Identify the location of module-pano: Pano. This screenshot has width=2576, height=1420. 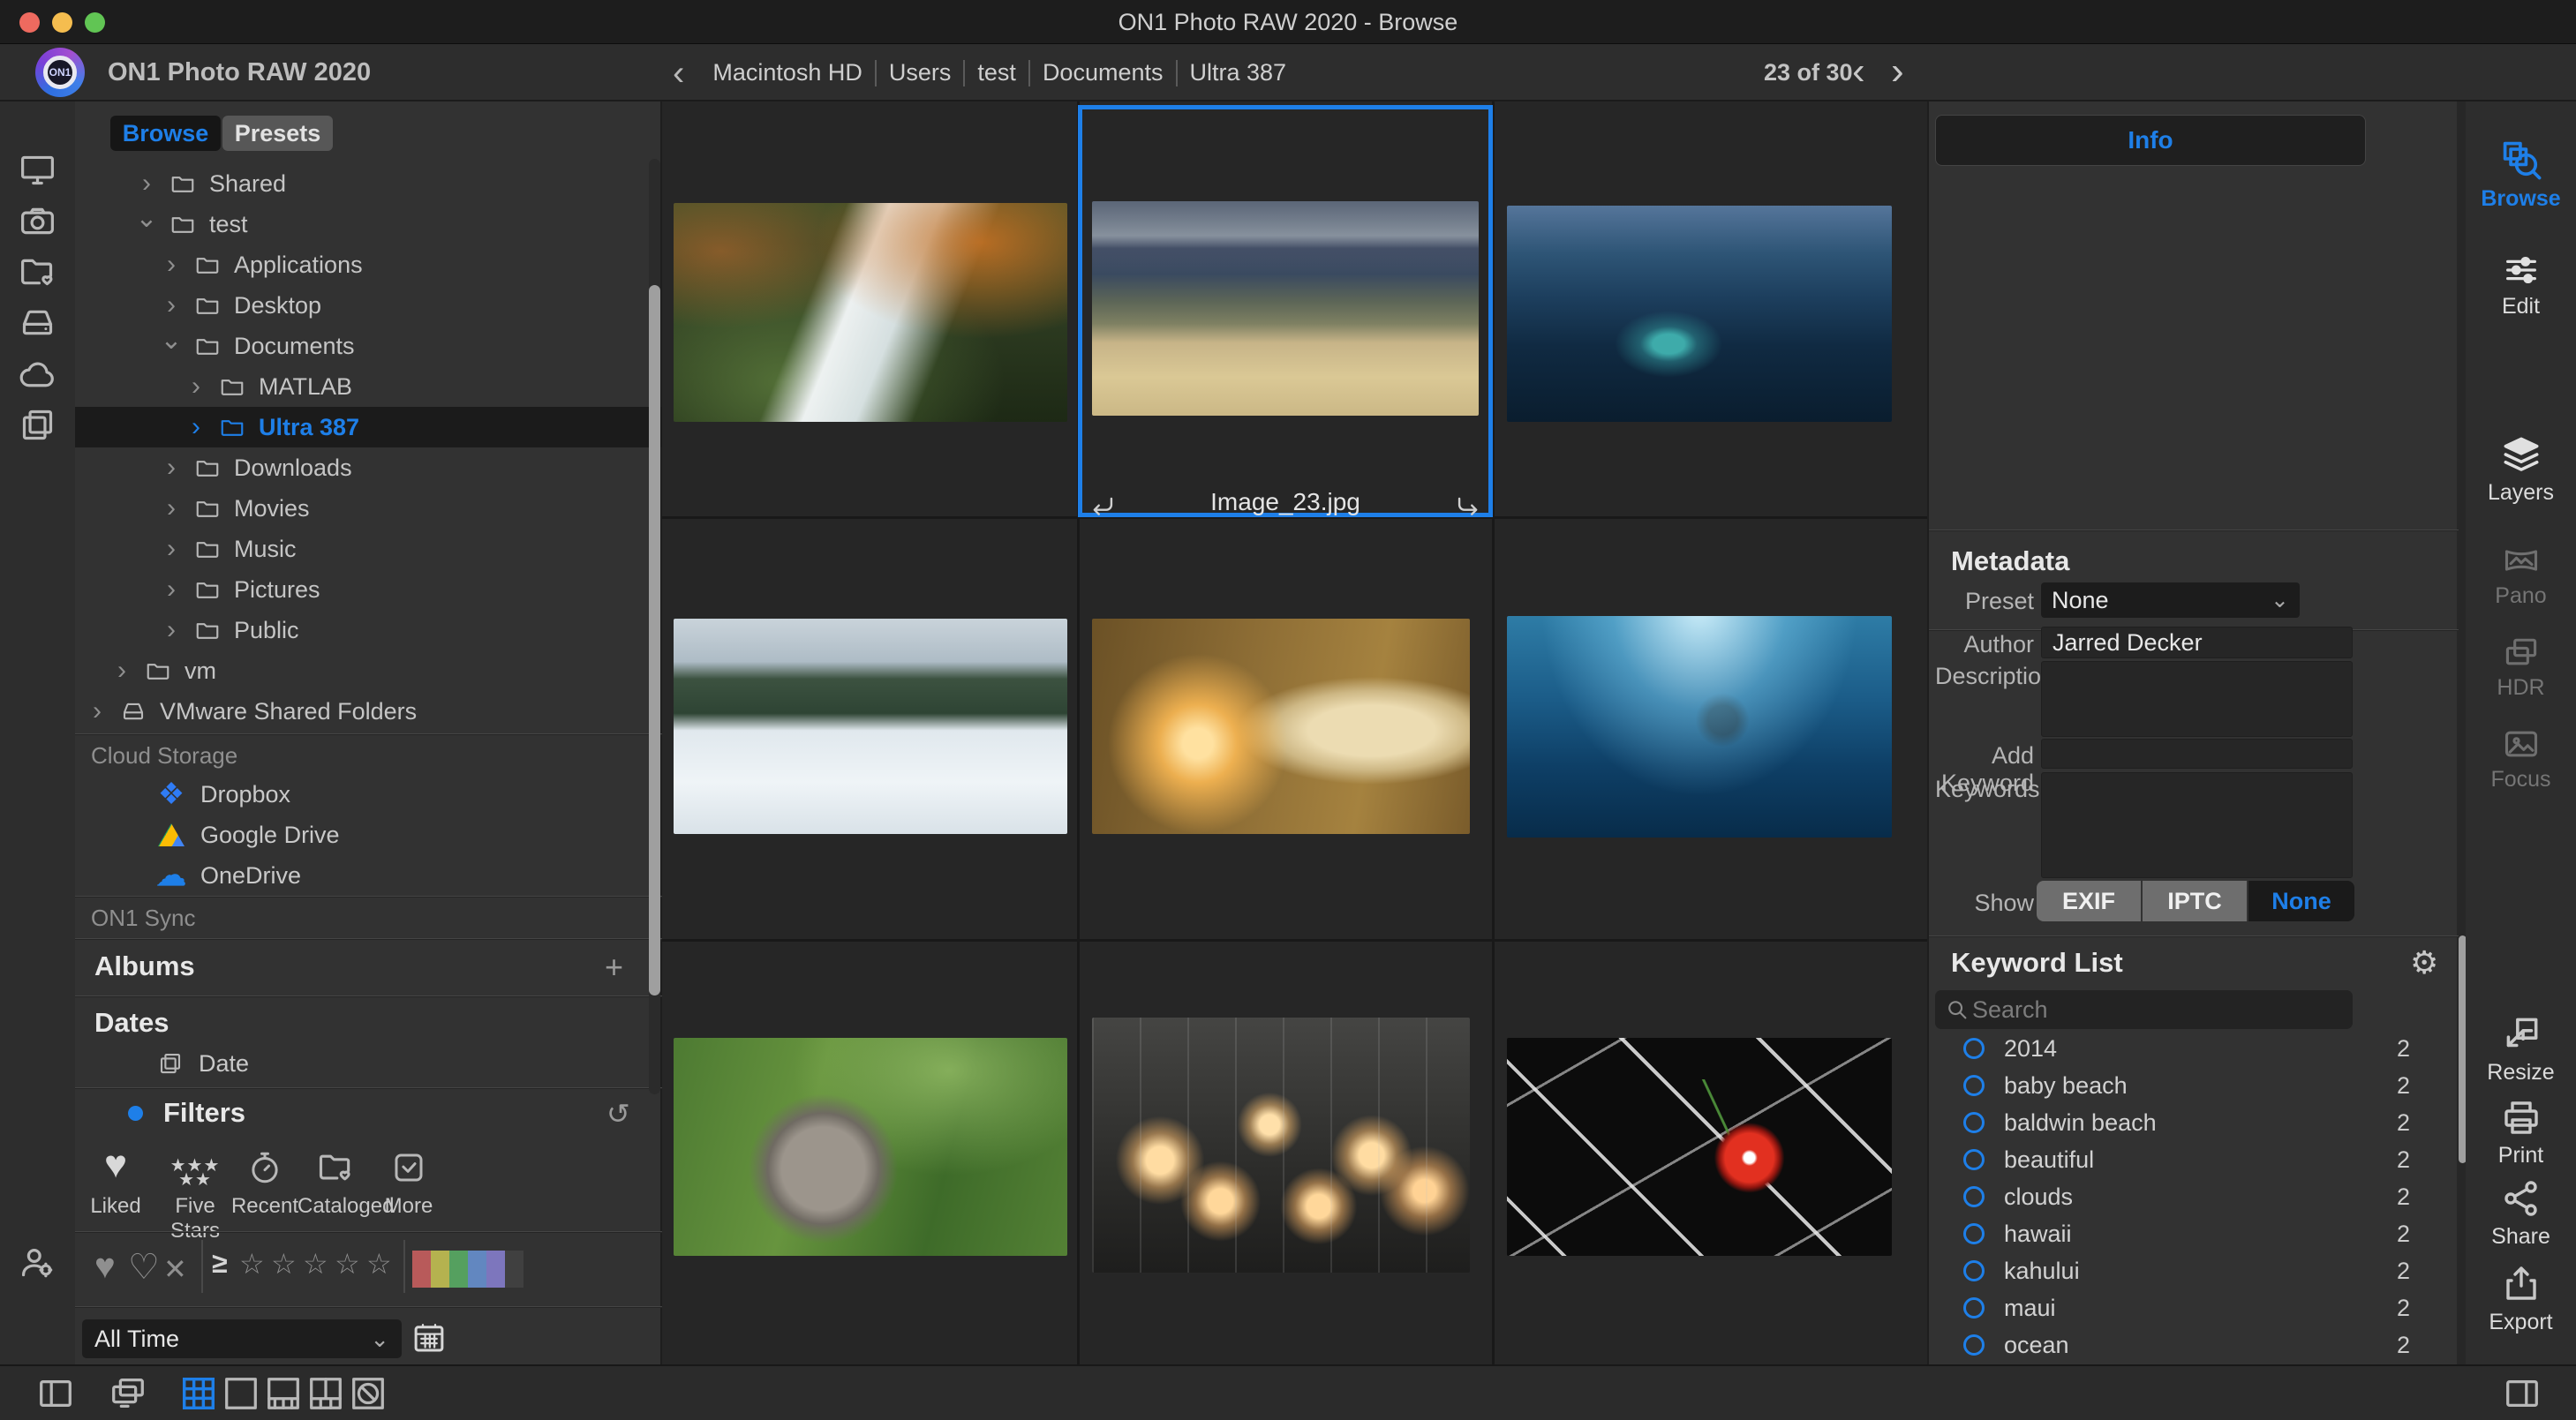
(2521, 575).